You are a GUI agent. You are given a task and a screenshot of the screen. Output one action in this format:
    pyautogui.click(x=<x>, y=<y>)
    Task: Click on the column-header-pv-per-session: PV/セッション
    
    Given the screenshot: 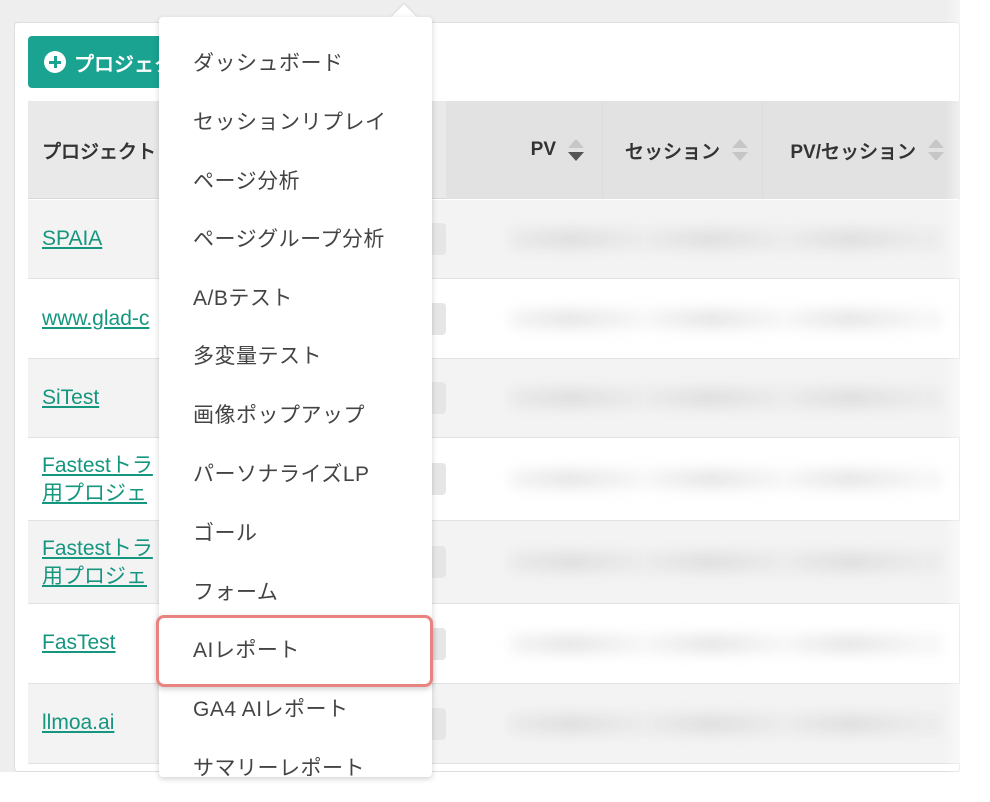 What is the action you would take?
    pyautogui.click(x=861, y=150)
    